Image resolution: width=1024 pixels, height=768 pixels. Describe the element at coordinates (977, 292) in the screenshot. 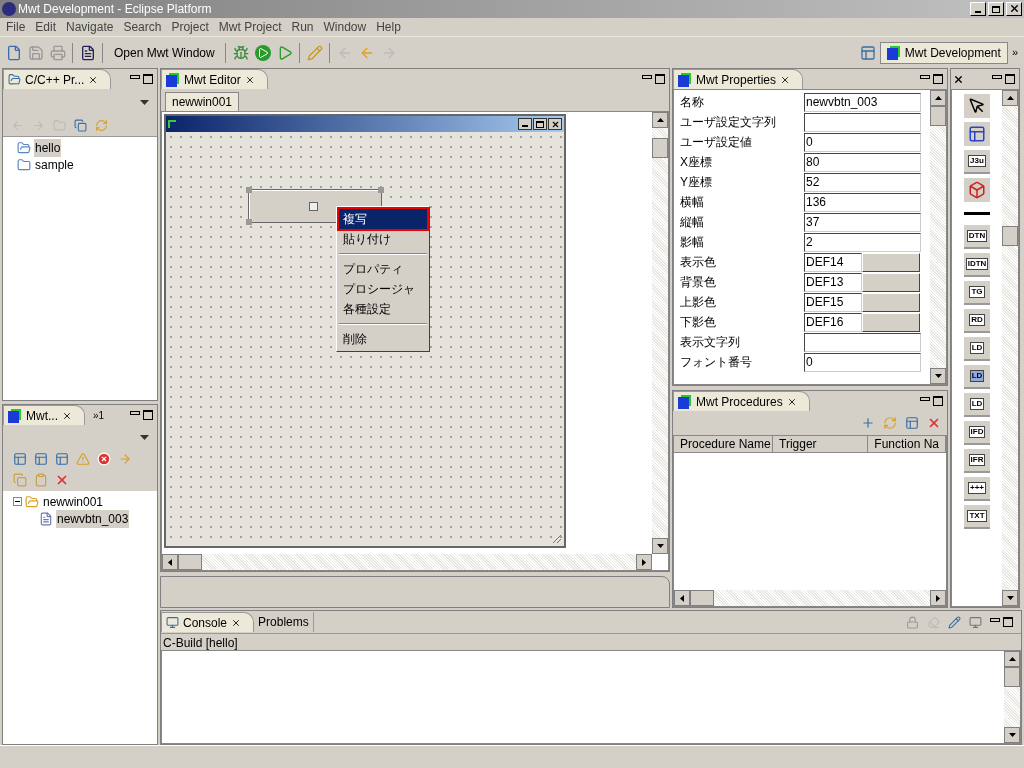

I see `palette-tool: TG` at that location.